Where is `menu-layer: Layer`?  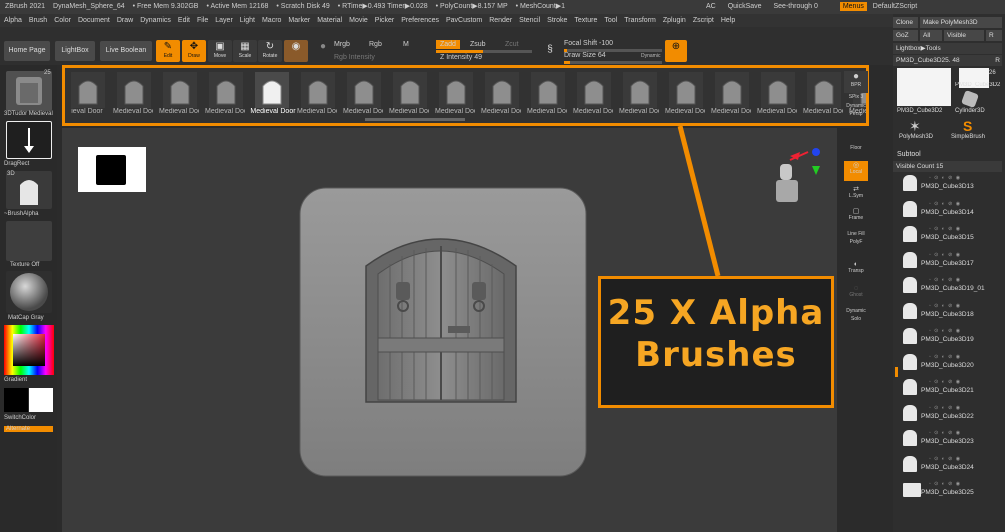
menu-layer: Layer is located at coordinates (224, 20).